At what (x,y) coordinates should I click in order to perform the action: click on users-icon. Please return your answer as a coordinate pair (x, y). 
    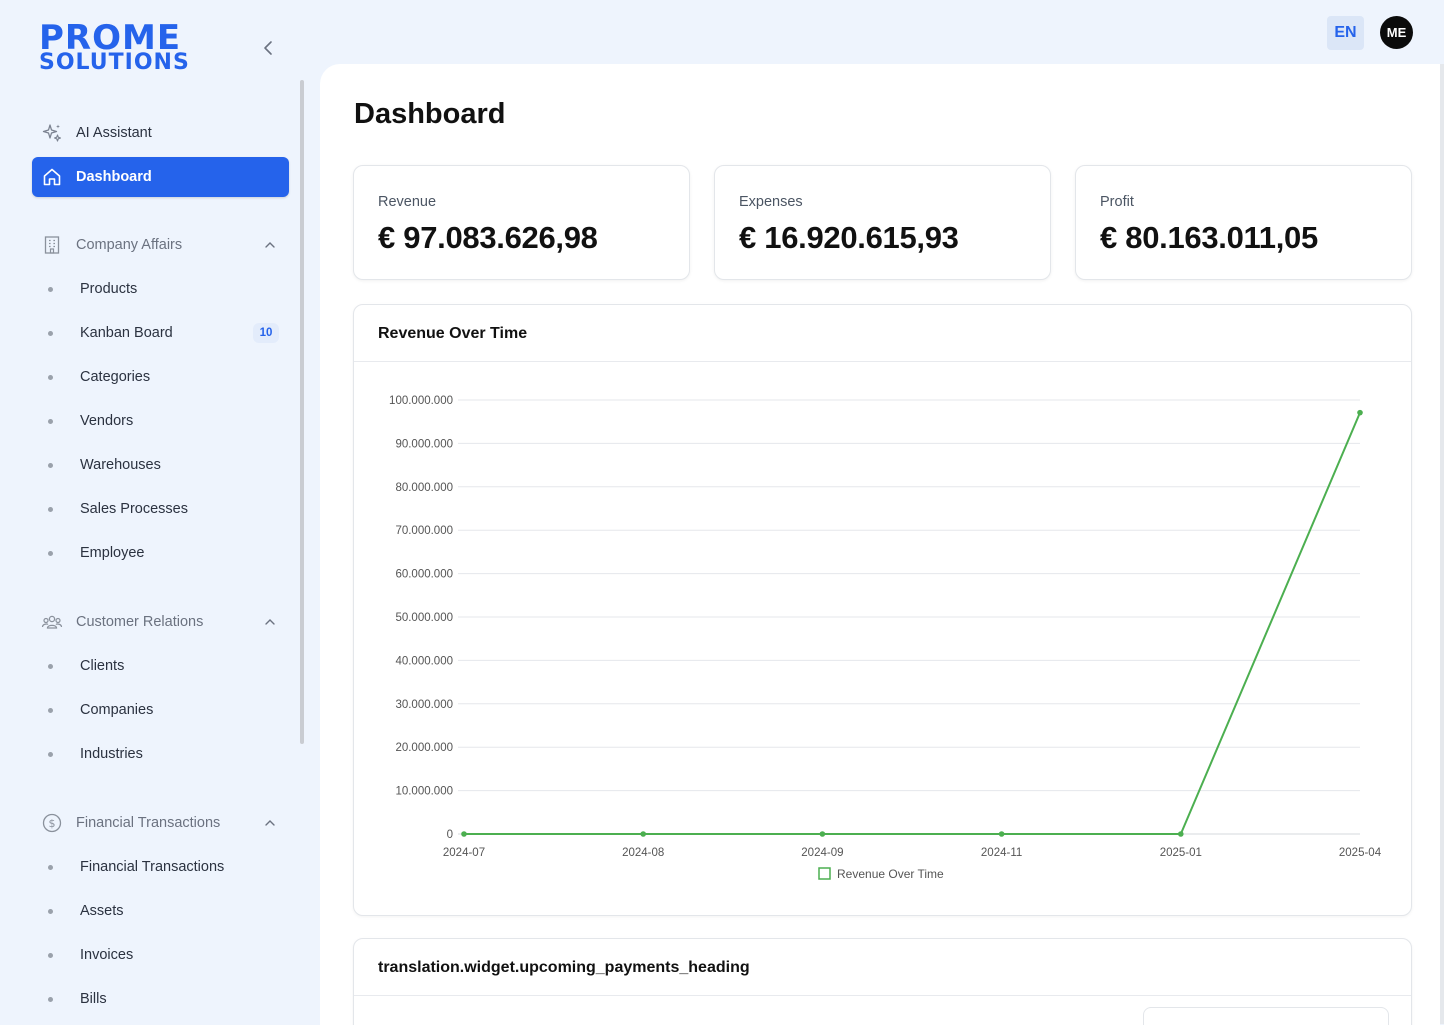
    Looking at the image, I should click on (52, 622).